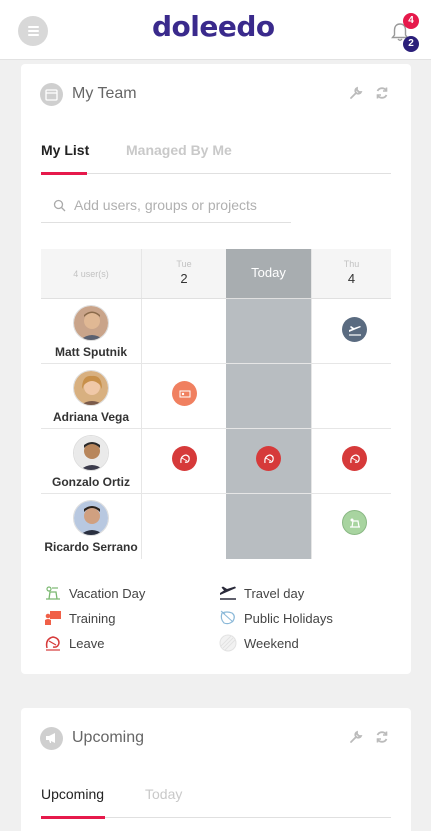 This screenshot has height=831, width=431. Describe the element at coordinates (59, 205) in the screenshot. I see `search-icon` at that location.